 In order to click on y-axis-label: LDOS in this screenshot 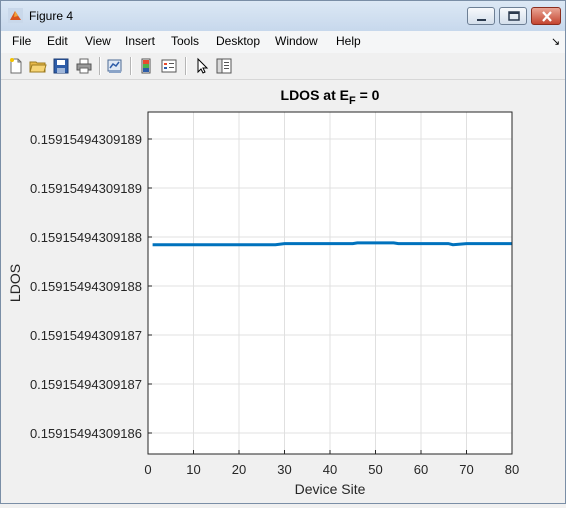, I will do `click(15, 283)`.